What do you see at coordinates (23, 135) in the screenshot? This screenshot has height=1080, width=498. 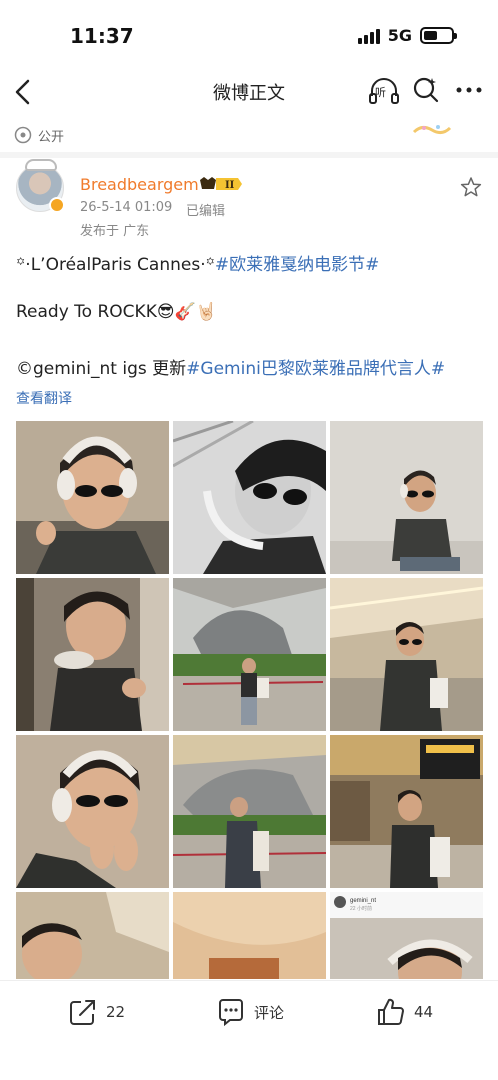 I see `public-icon` at bounding box center [23, 135].